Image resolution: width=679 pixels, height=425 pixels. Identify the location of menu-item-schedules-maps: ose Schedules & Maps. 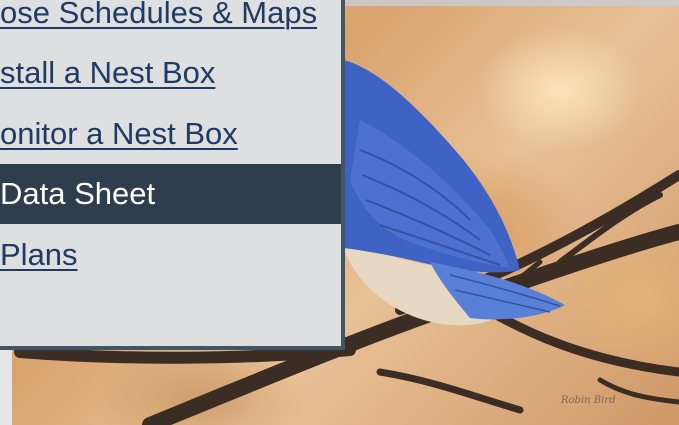
(170, 21).